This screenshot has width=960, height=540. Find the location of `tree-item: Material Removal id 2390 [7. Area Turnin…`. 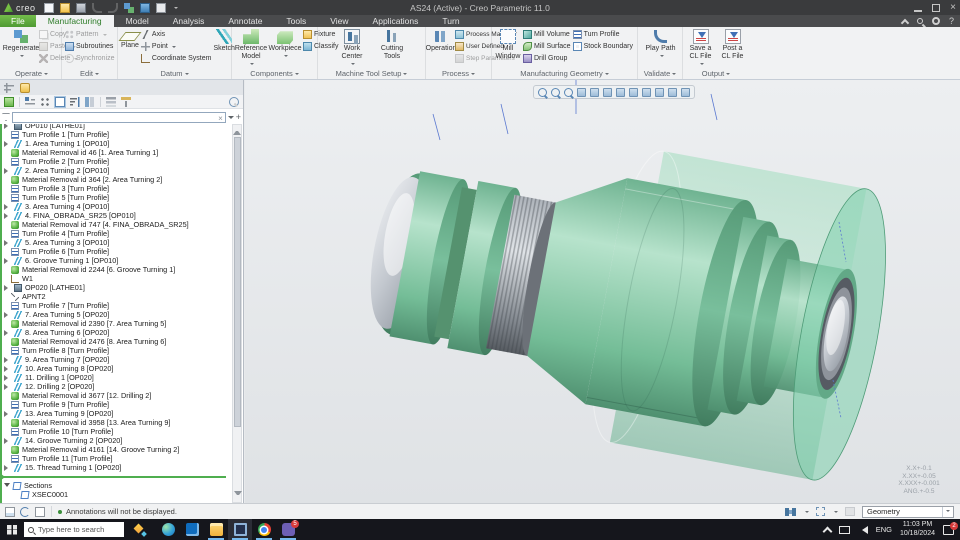

tree-item: Material Removal id 2390 [7. Area Turnin… is located at coordinates (117, 323).